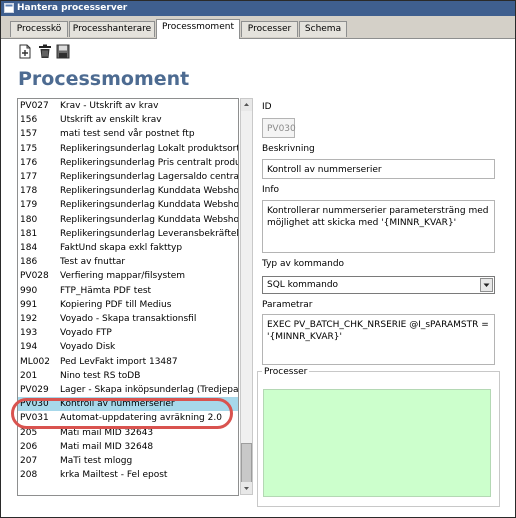 This screenshot has width=516, height=518. What do you see at coordinates (72, 8) in the screenshot?
I see `window-title: Hantera processerver` at bounding box center [72, 8].